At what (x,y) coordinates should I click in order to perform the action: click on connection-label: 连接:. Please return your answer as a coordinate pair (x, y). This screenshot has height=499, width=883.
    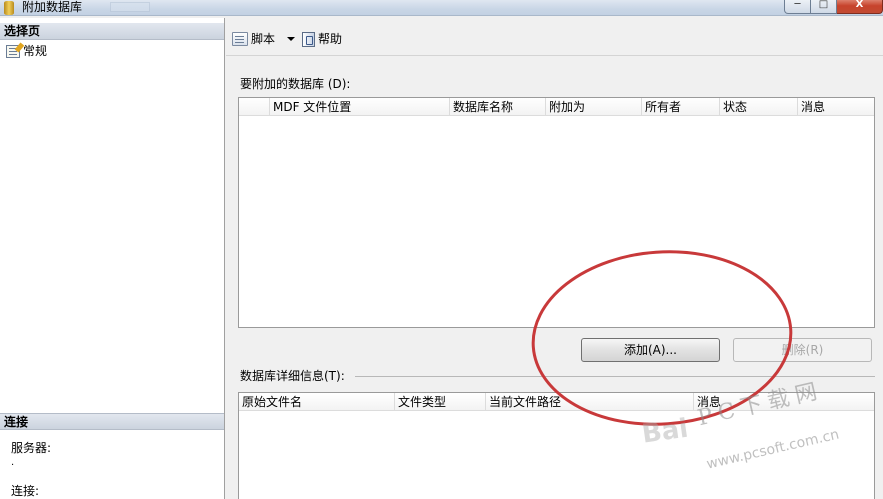
    Looking at the image, I should click on (25, 491).